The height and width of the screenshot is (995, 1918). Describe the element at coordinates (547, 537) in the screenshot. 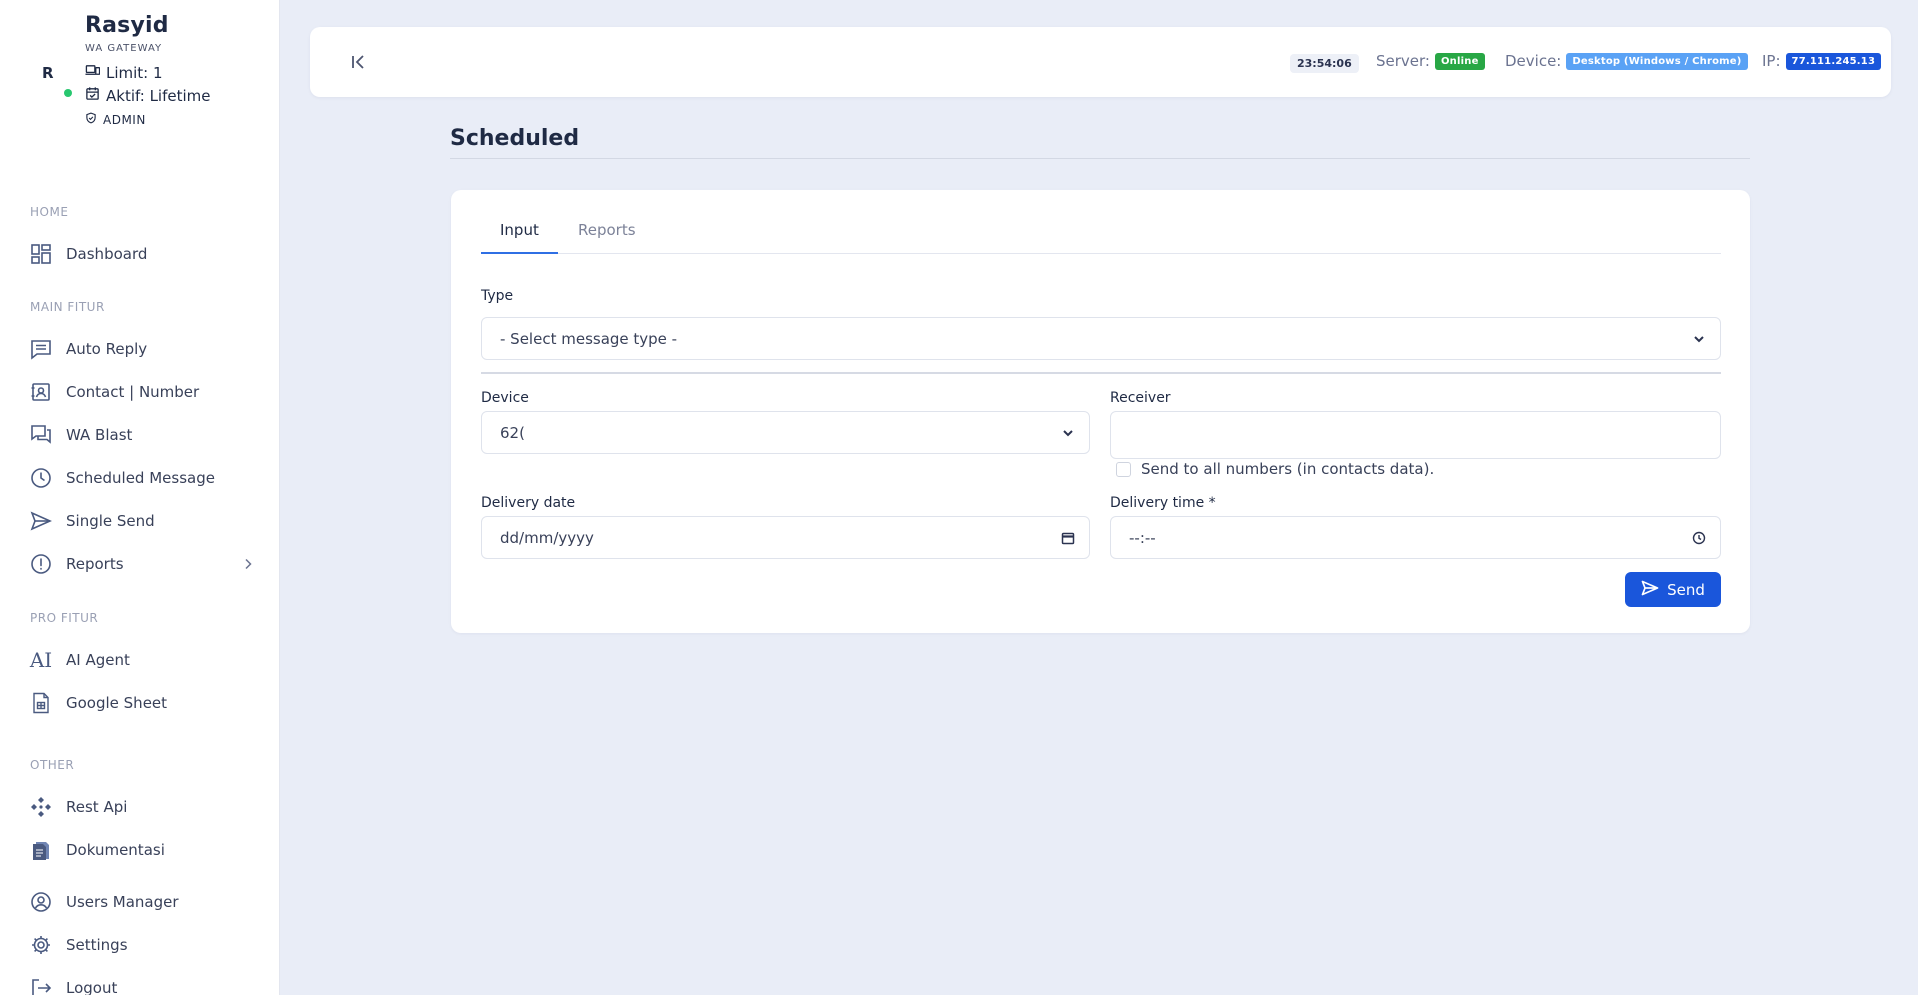

I see `delivery-date-placeholder: dd/mm/yyyy` at that location.